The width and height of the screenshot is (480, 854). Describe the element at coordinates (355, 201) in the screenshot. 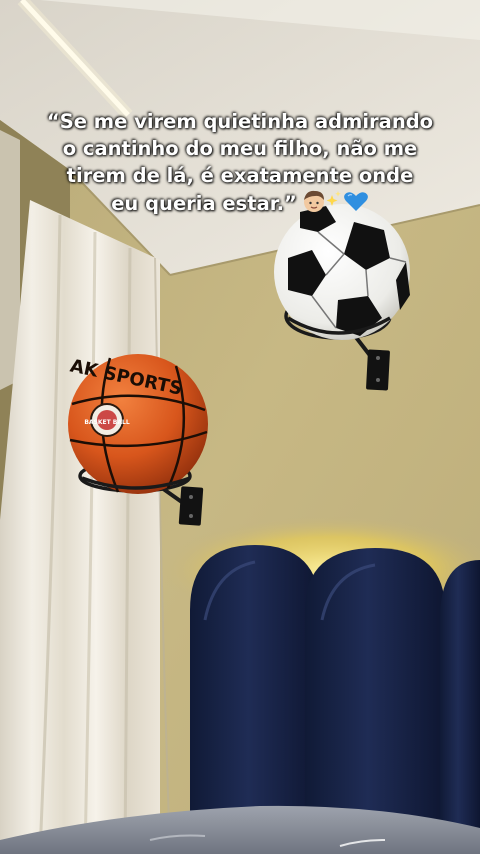

I see `blue-heart-emoji-icon` at that location.